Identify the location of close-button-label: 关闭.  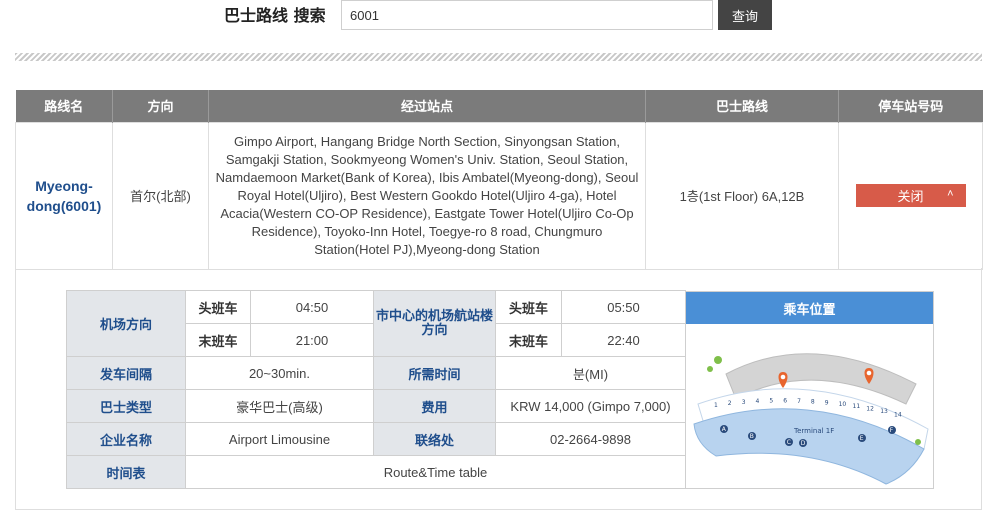
(910, 196).